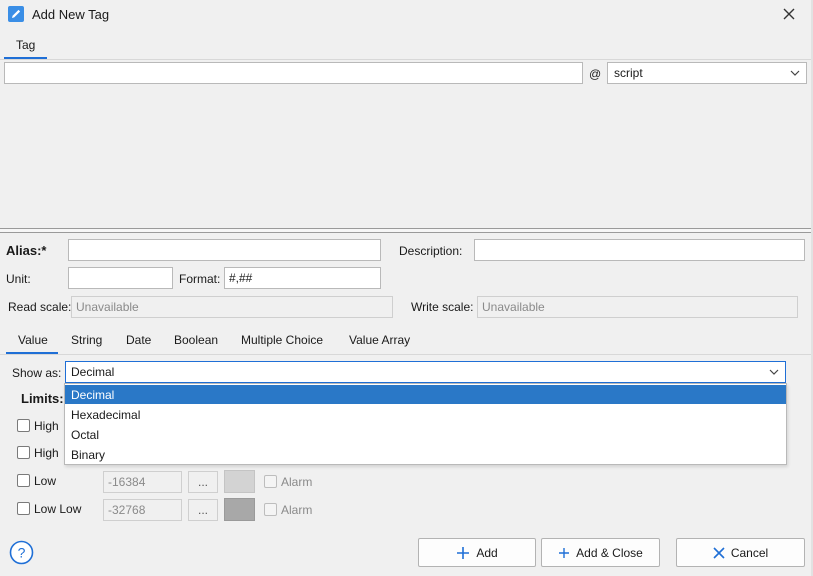 The width and height of the screenshot is (813, 576). Describe the element at coordinates (406, 59) in the screenshot. I see `tab-divider` at that location.